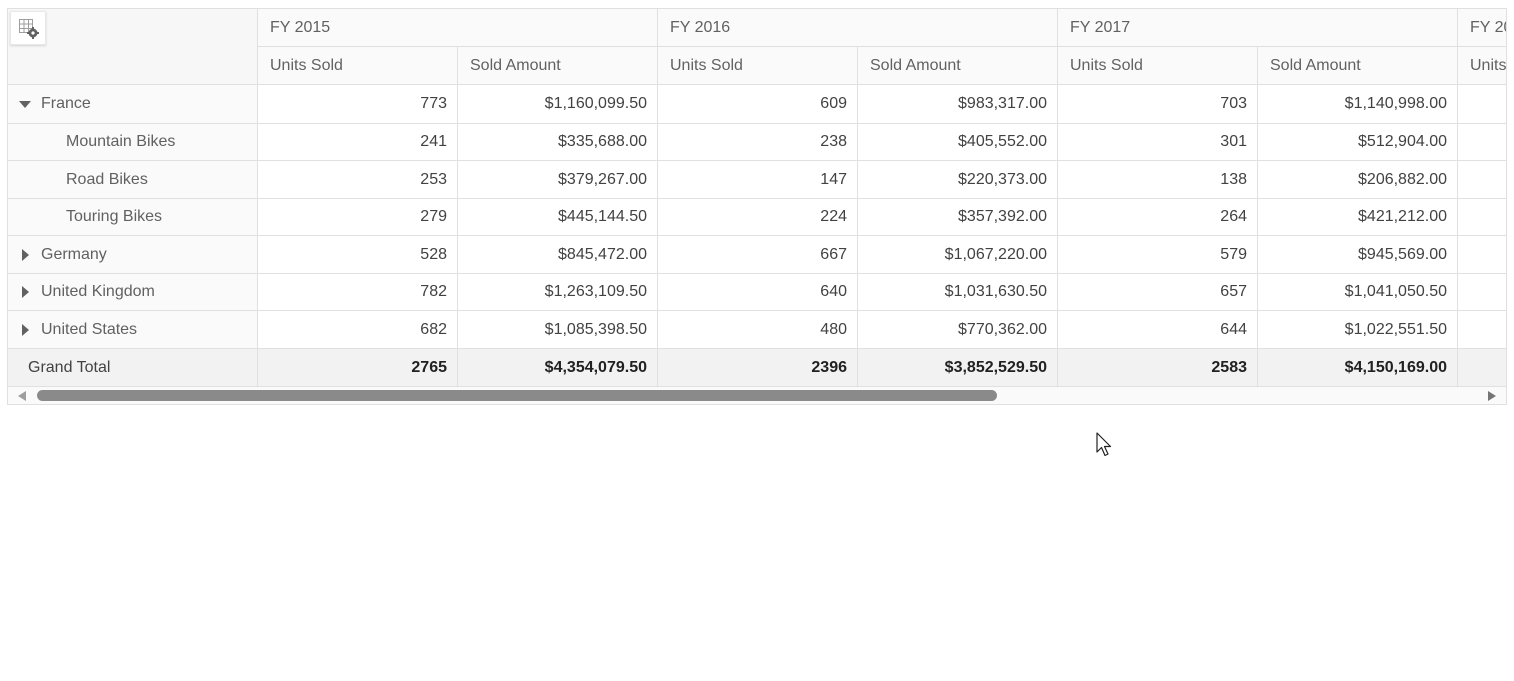 This screenshot has height=681, width=1514. I want to click on value-cell: 528, so click(358, 255).